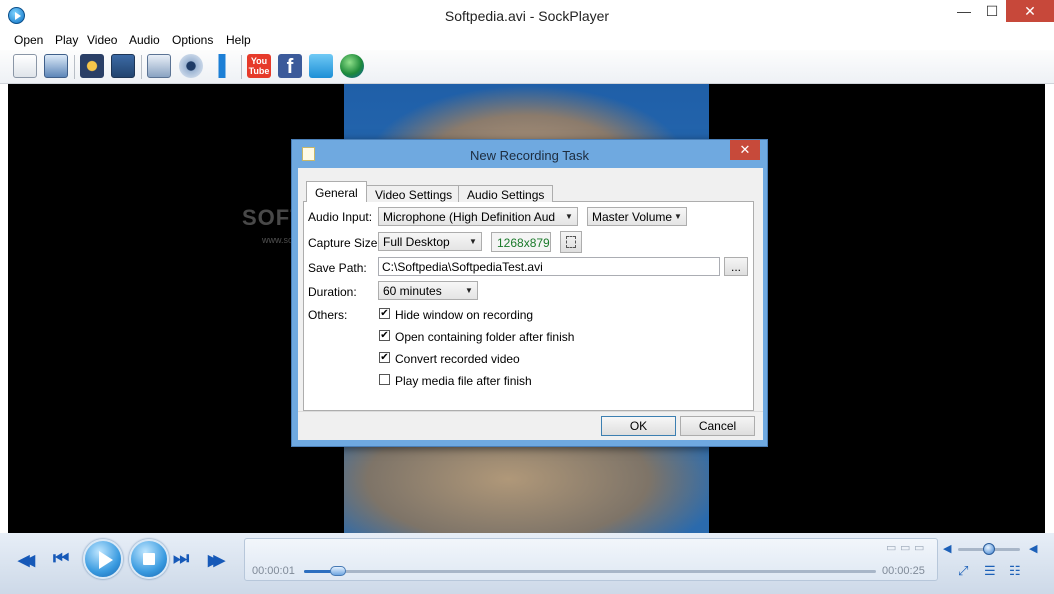  What do you see at coordinates (527, 16) in the screenshot?
I see `window-title: Softpedia.avi - SockPlayer` at bounding box center [527, 16].